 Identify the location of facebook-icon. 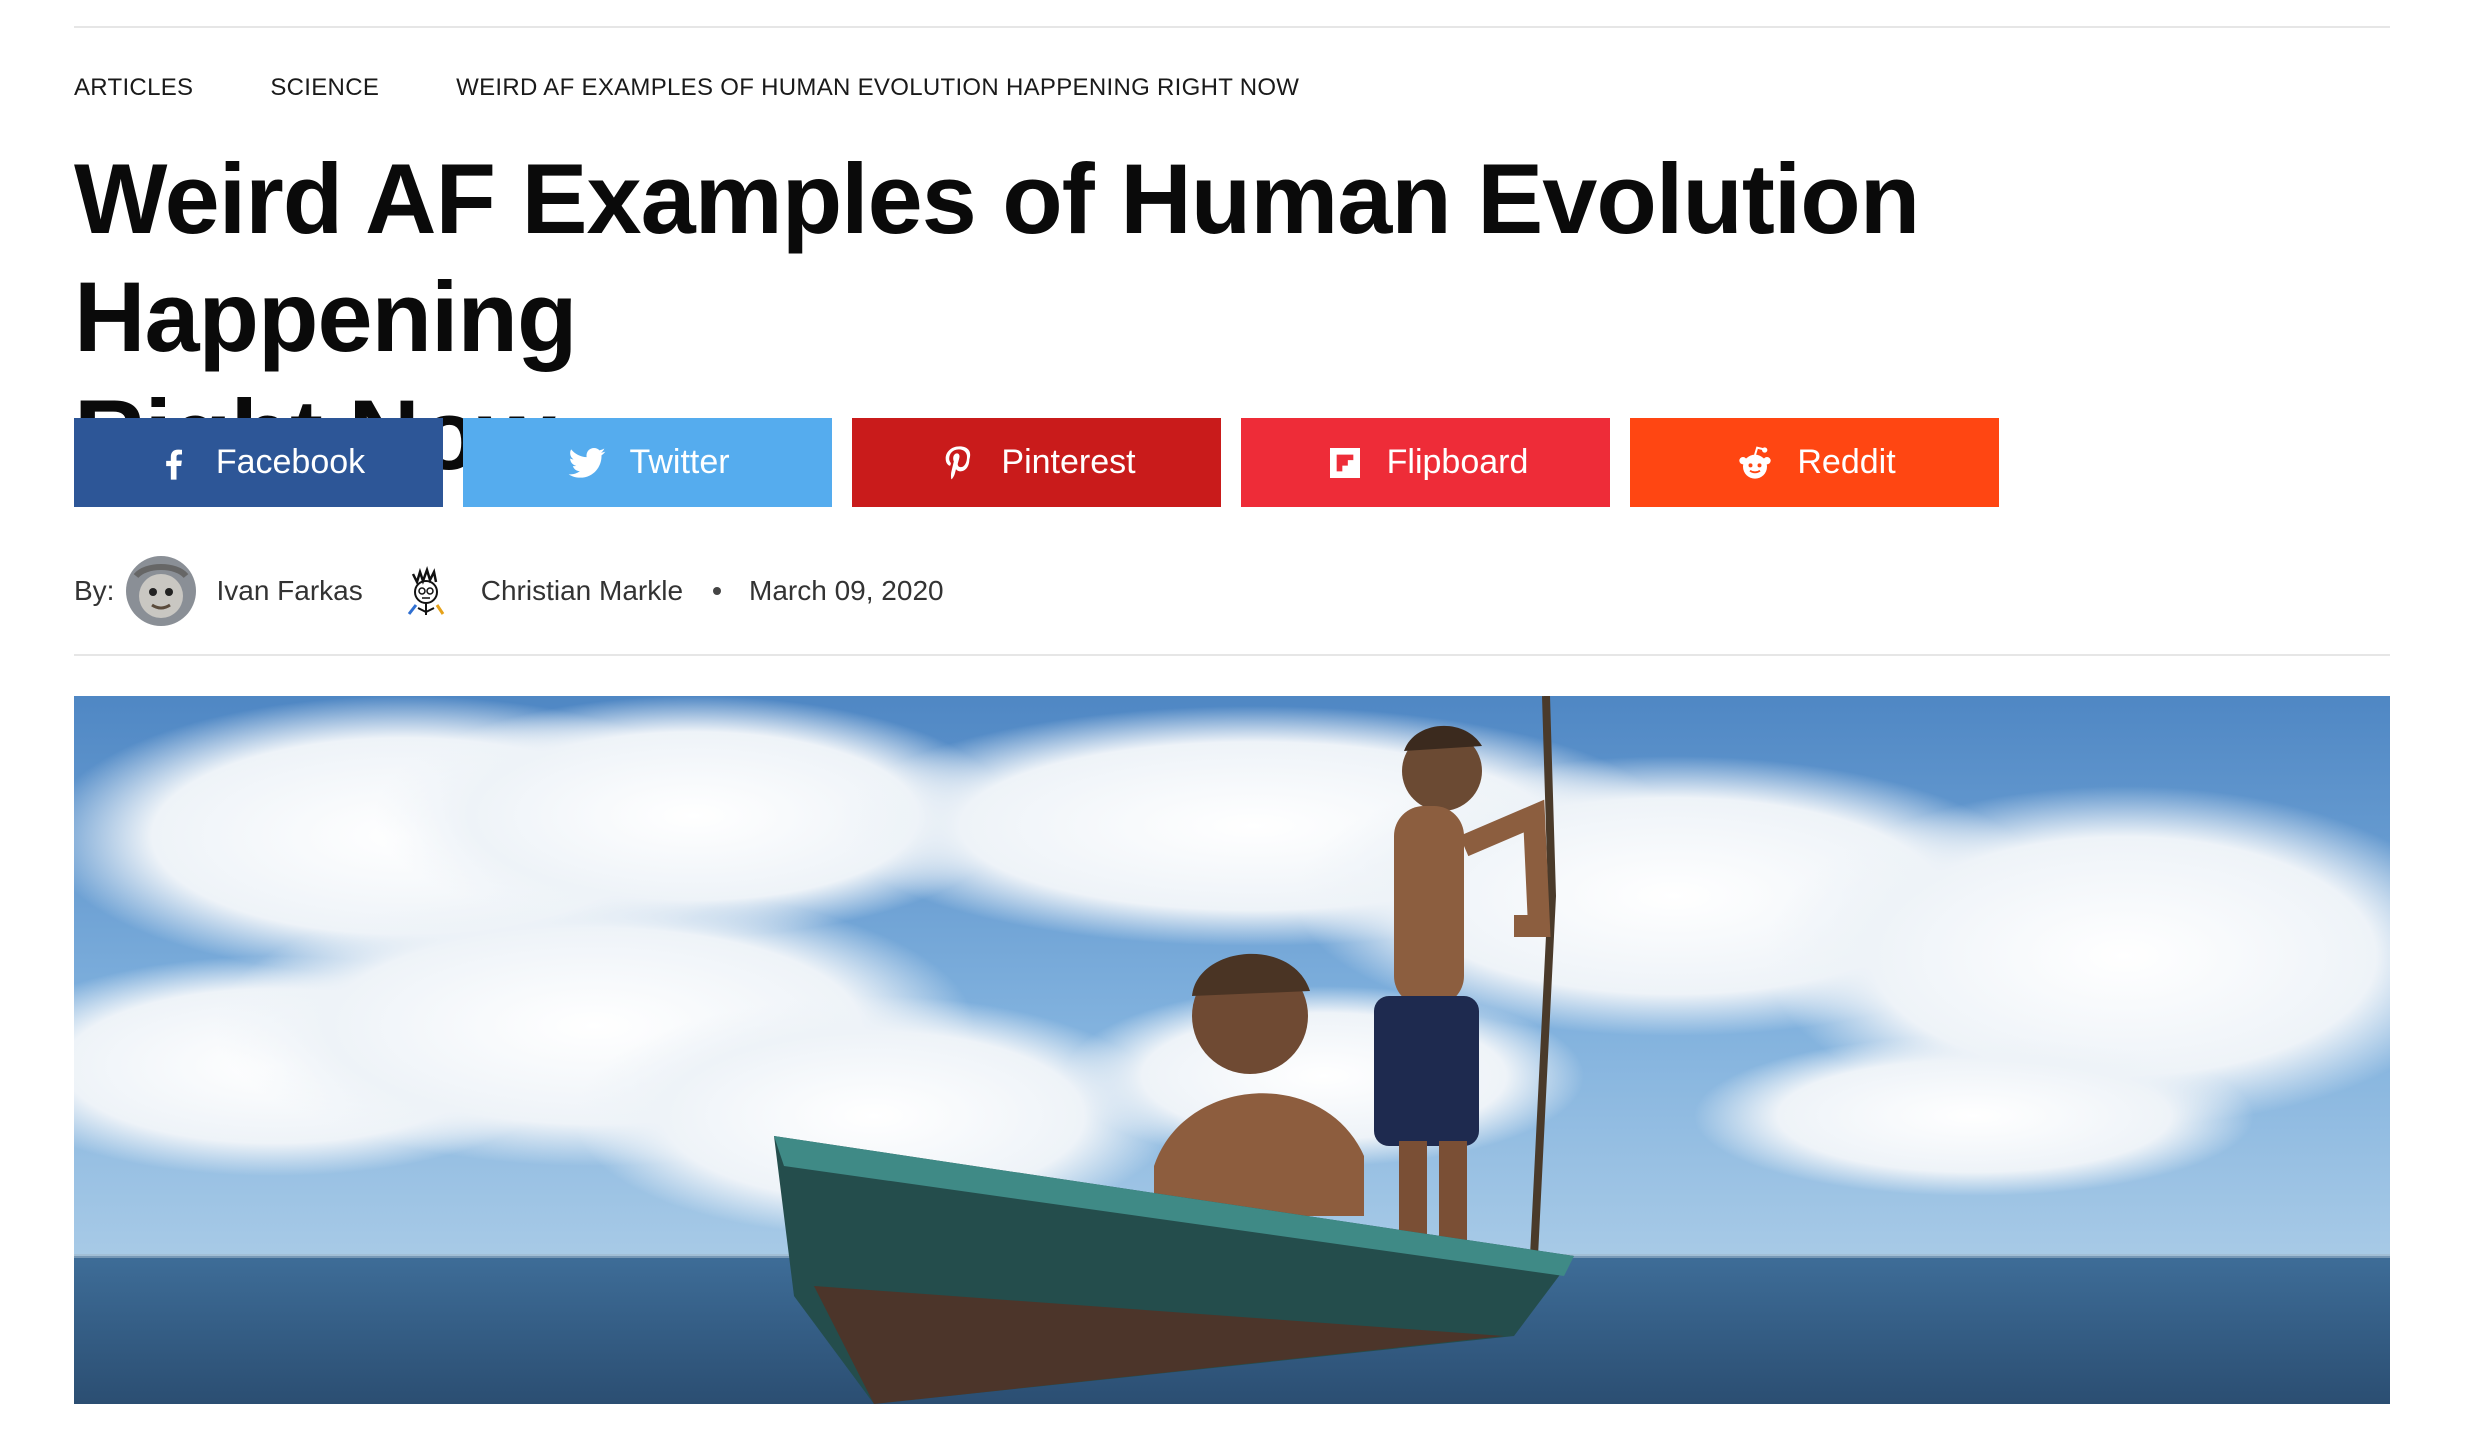
(174, 463).